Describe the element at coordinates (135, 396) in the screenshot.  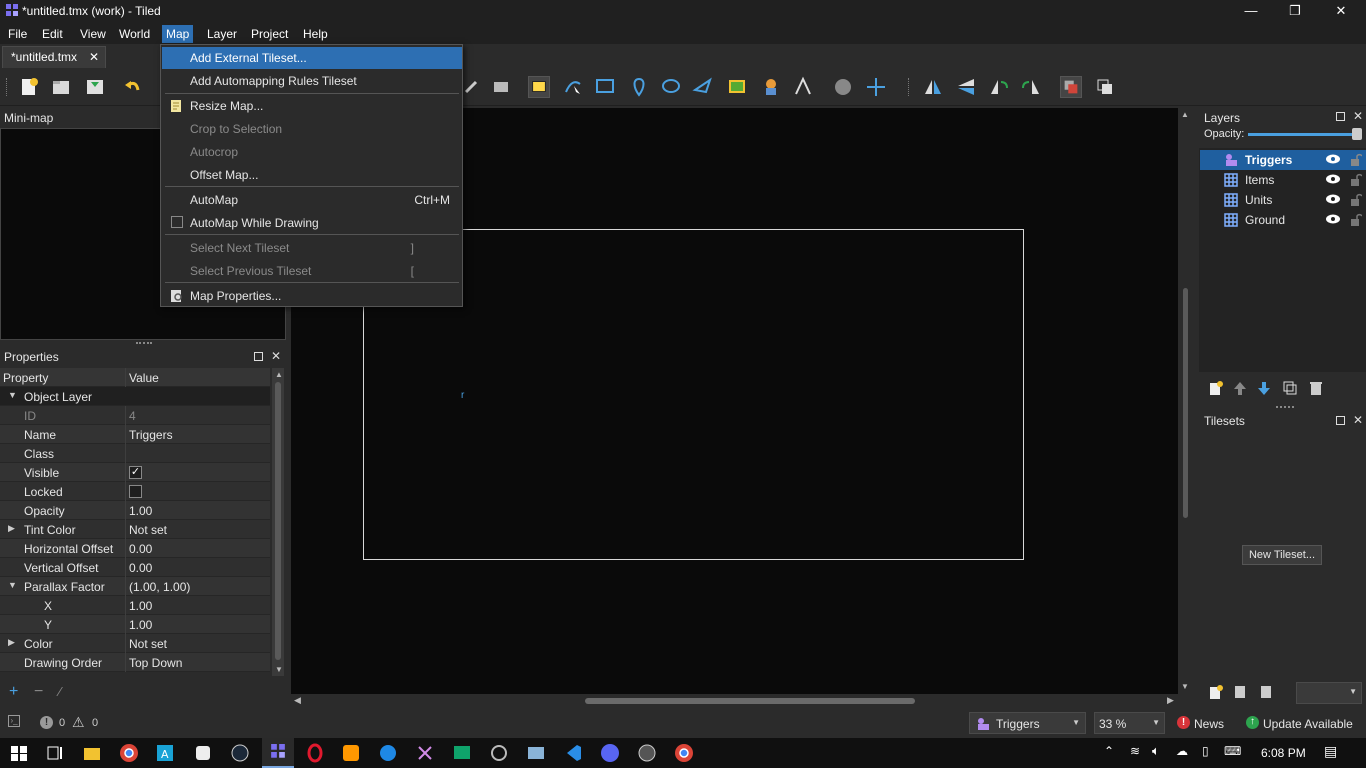
I see `property-group-row: ▼ Object Layer` at that location.